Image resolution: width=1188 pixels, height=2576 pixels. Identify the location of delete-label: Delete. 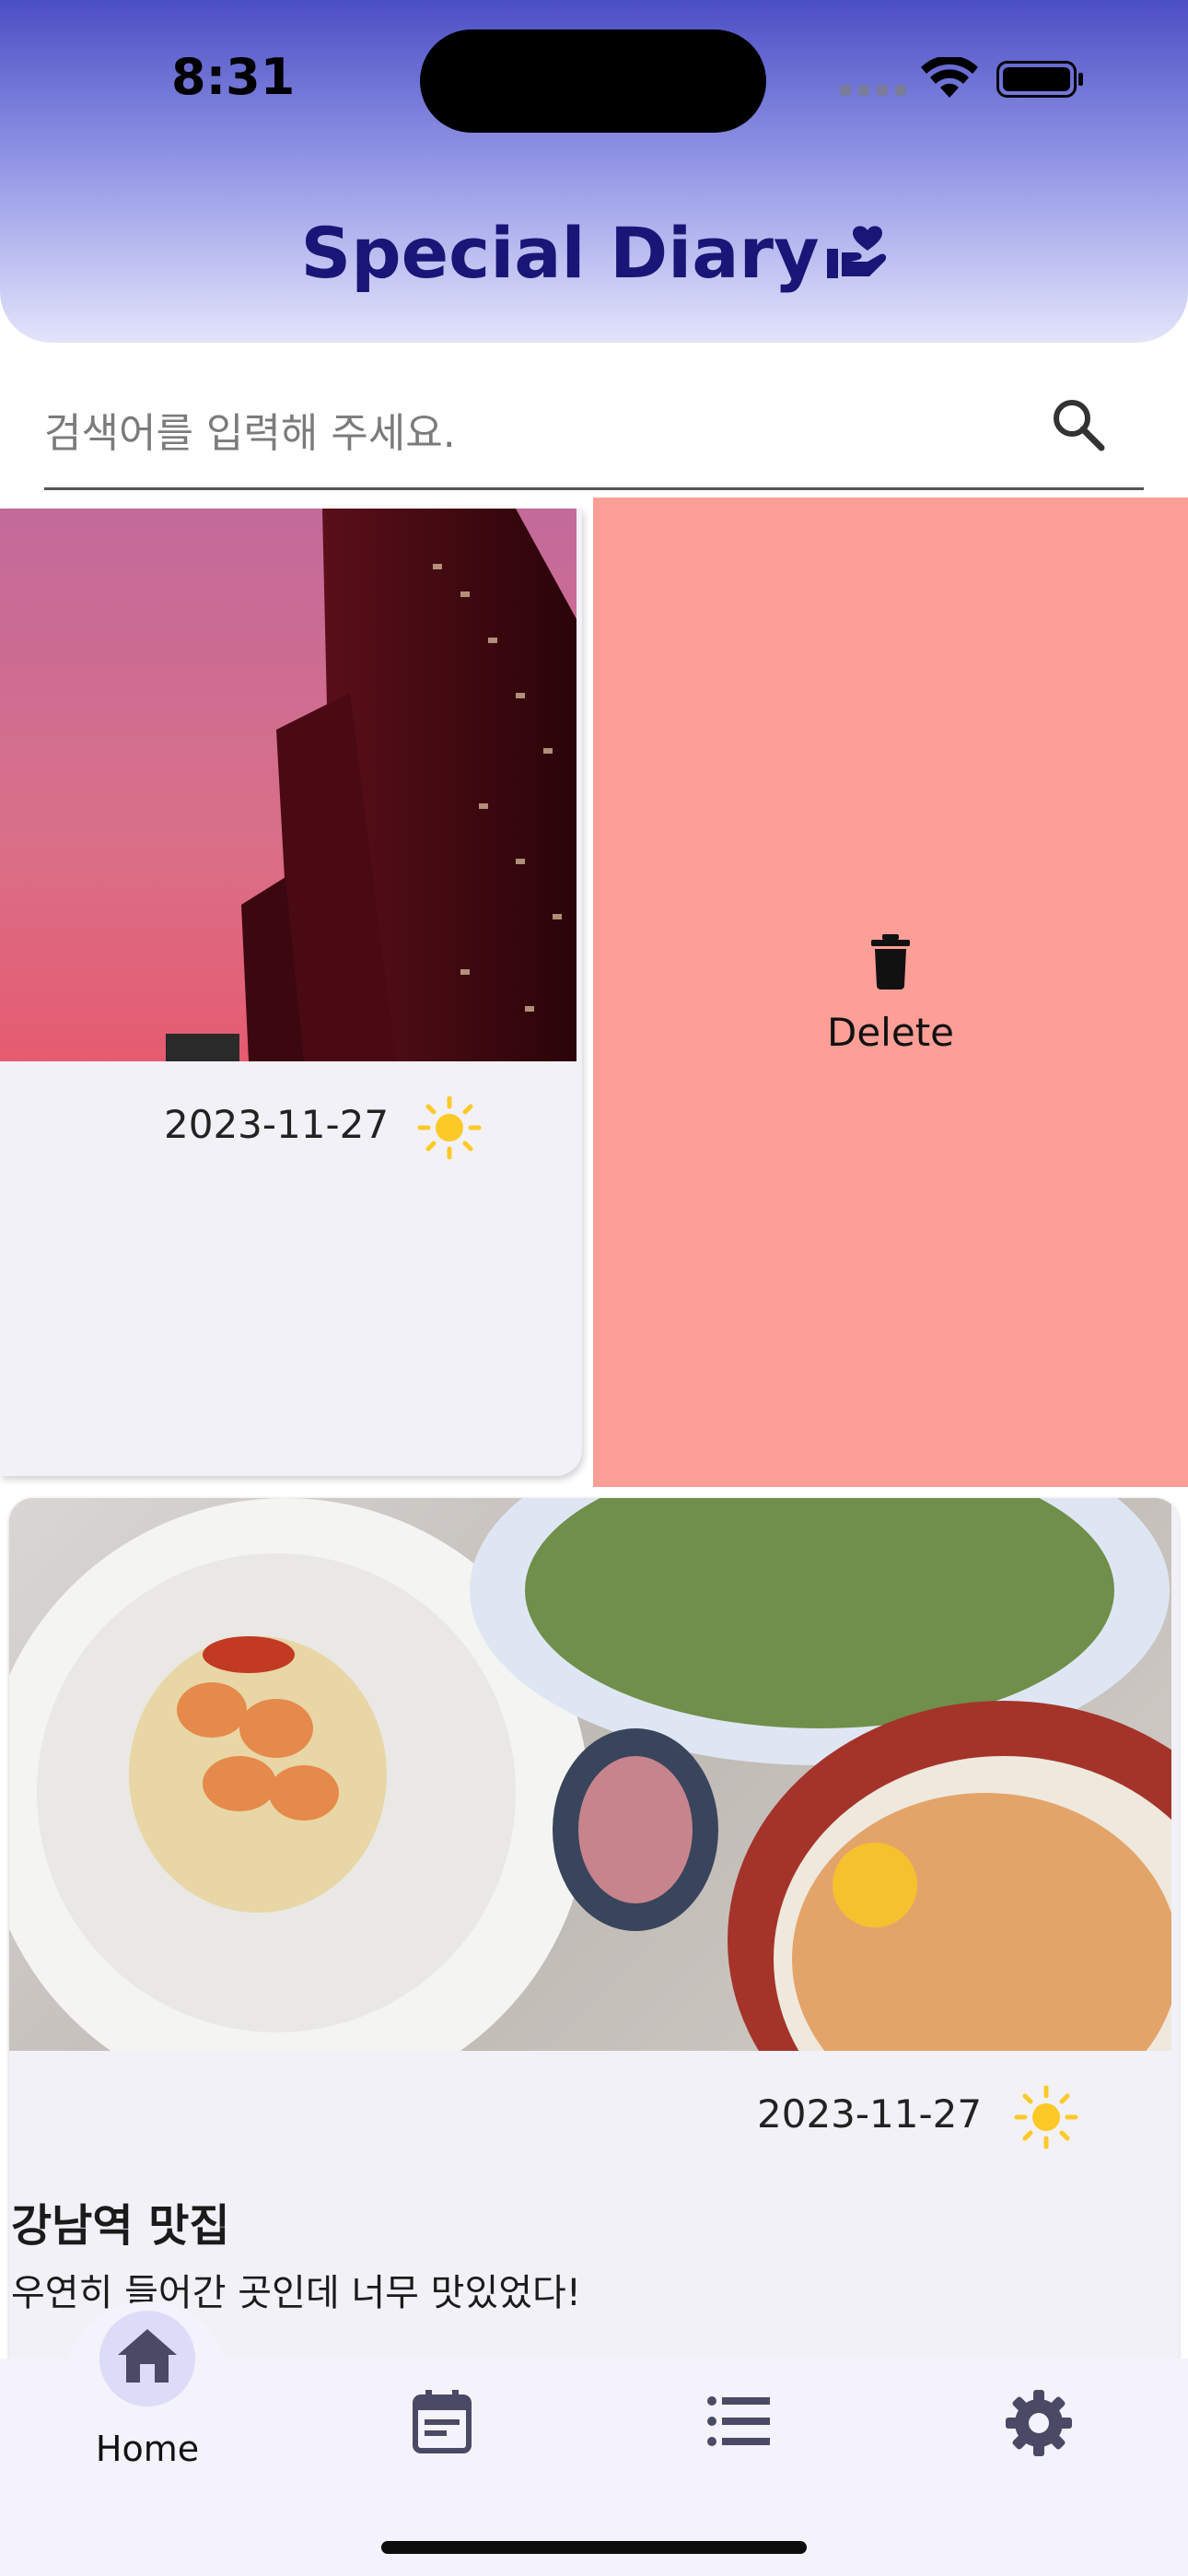
(890, 1032).